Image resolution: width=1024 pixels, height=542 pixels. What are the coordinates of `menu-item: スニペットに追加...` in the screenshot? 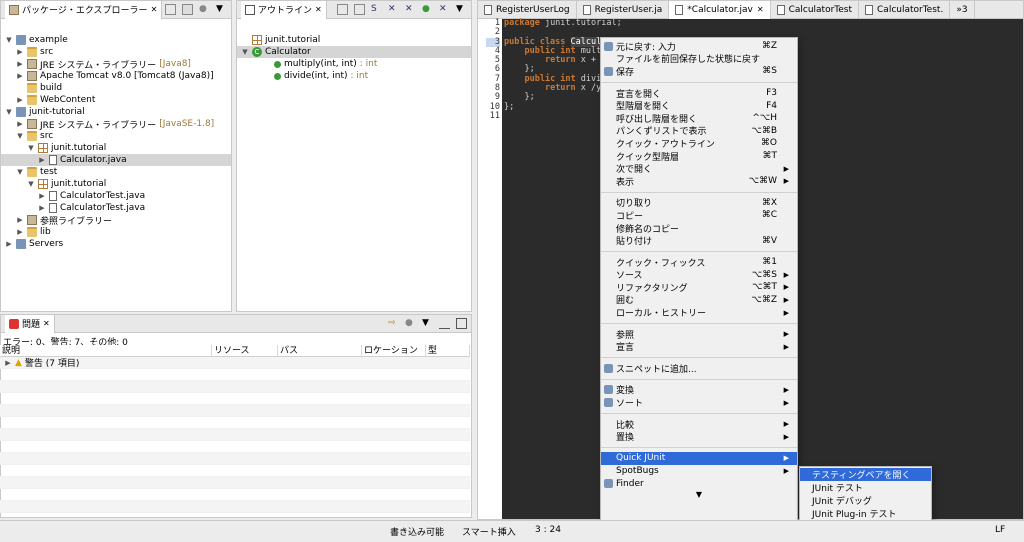 It's located at (699, 368).